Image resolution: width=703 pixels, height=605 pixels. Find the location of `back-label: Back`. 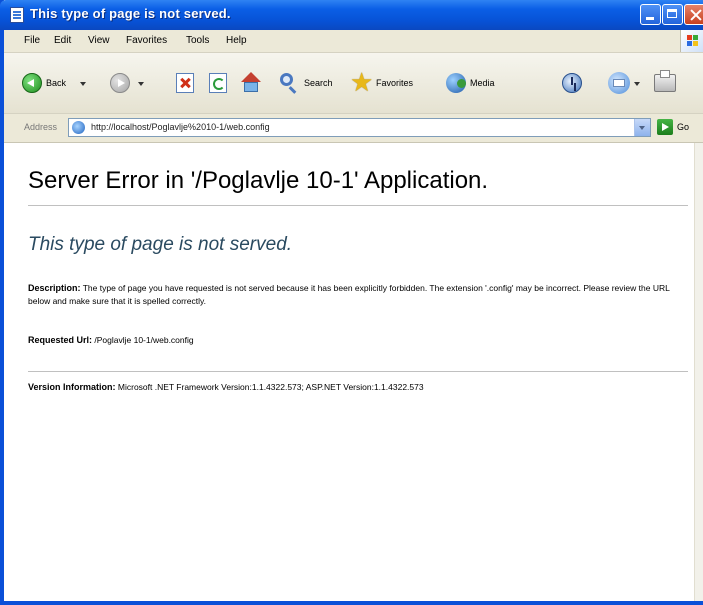

back-label: Back is located at coordinates (56, 83).